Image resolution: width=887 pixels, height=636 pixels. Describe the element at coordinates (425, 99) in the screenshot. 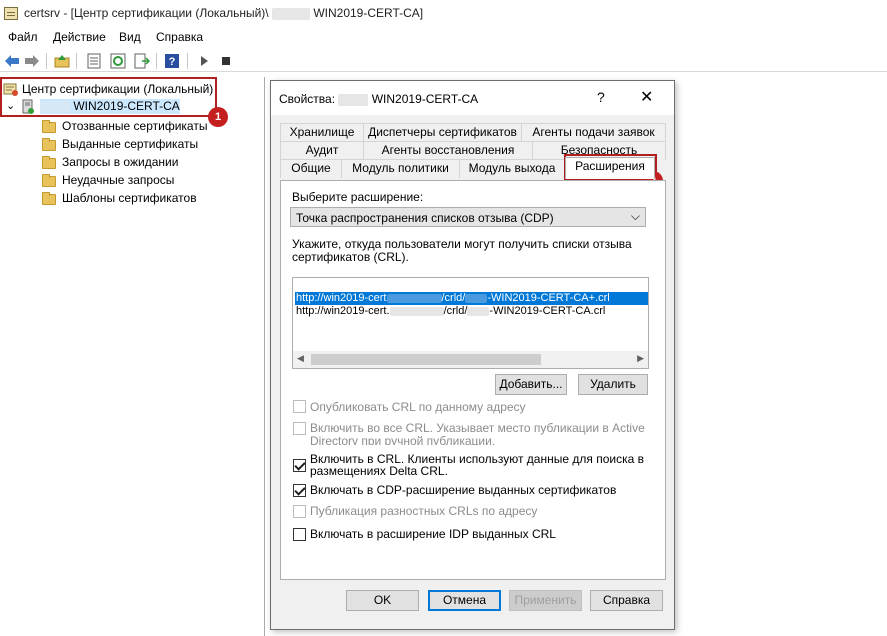

I see `dialog-title-ca: WIN2019-CERT-CA` at that location.